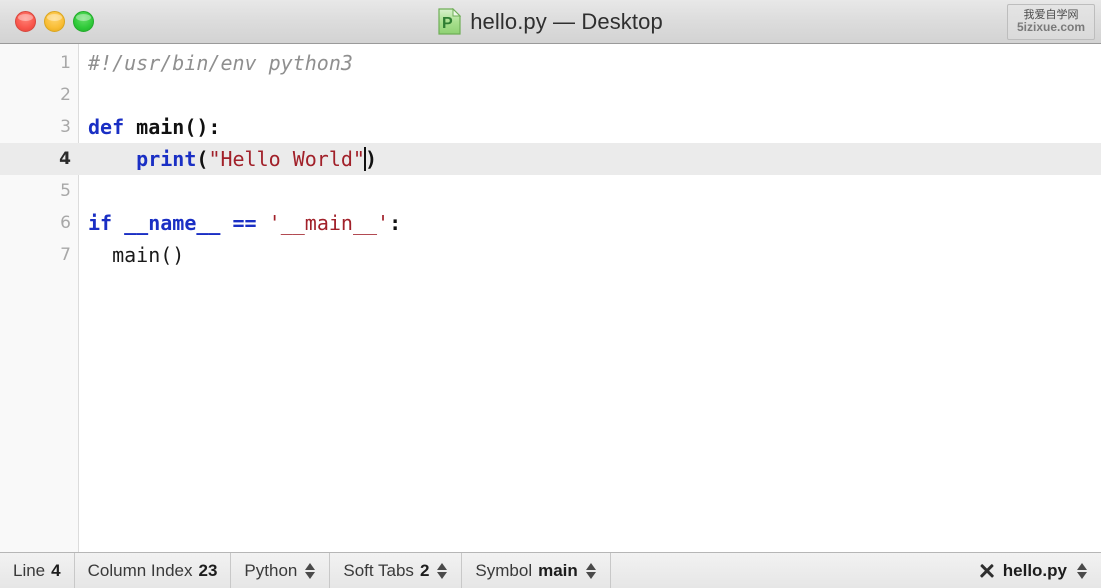 The image size is (1101, 588). I want to click on code-line-text: if __name__ == '__main__':, so click(590, 223).